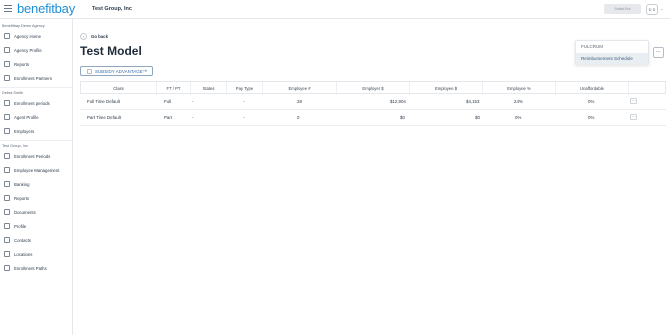 Image resolution: width=670 pixels, height=335 pixels. Describe the element at coordinates (36, 184) in the screenshot. I see `sidebar-item-banking: Banking` at that location.